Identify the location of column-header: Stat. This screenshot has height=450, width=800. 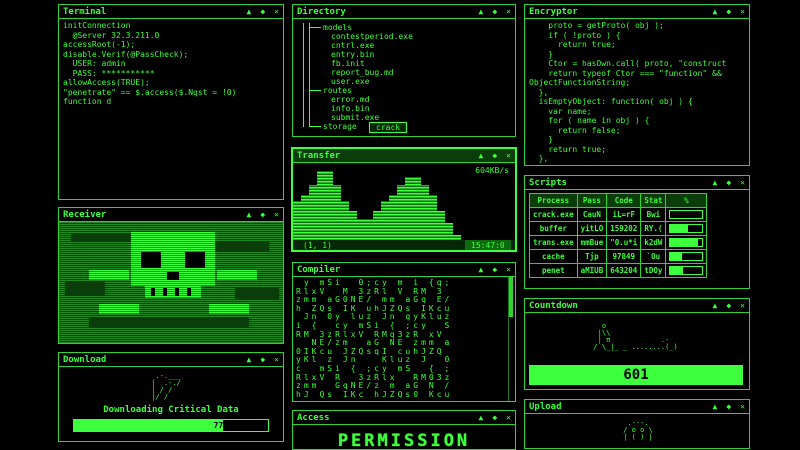
(653, 200).